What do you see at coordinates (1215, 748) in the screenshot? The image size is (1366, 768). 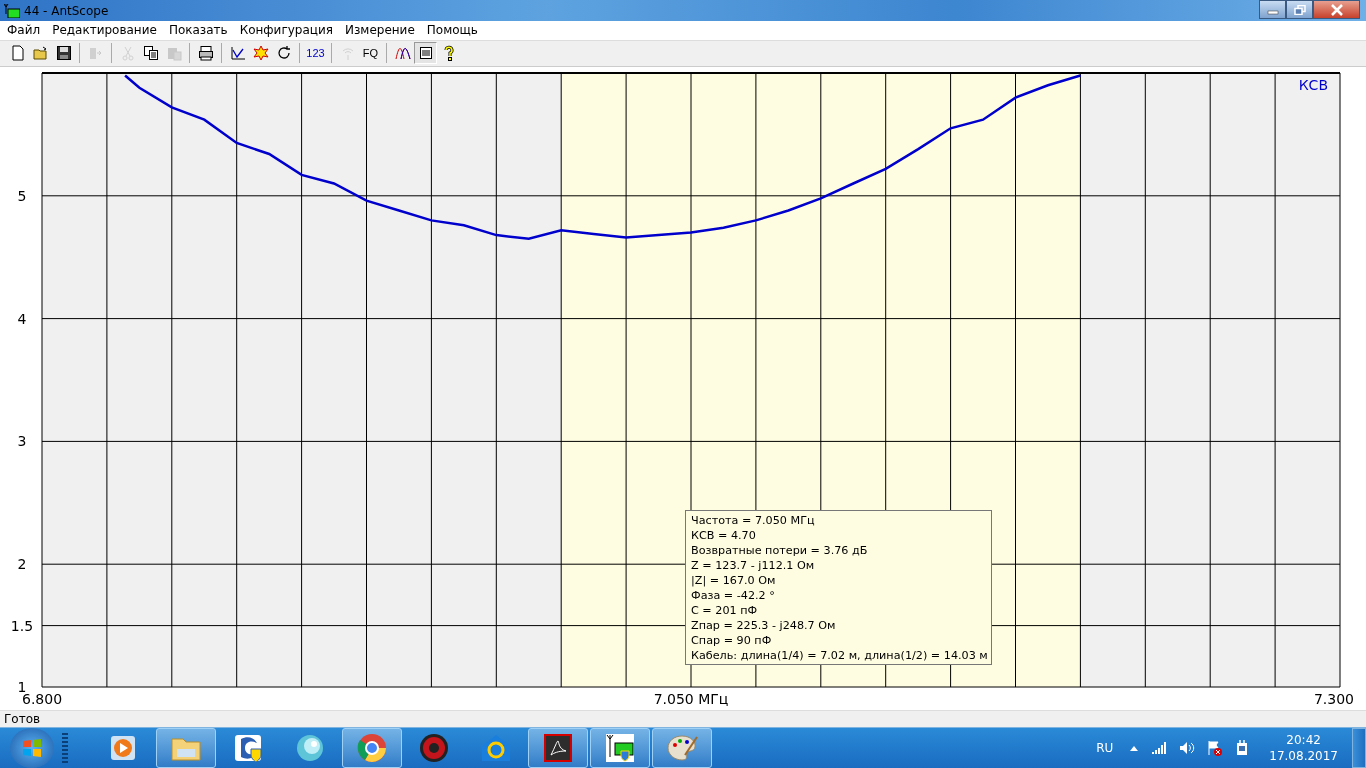 I see `flag-icon` at bounding box center [1215, 748].